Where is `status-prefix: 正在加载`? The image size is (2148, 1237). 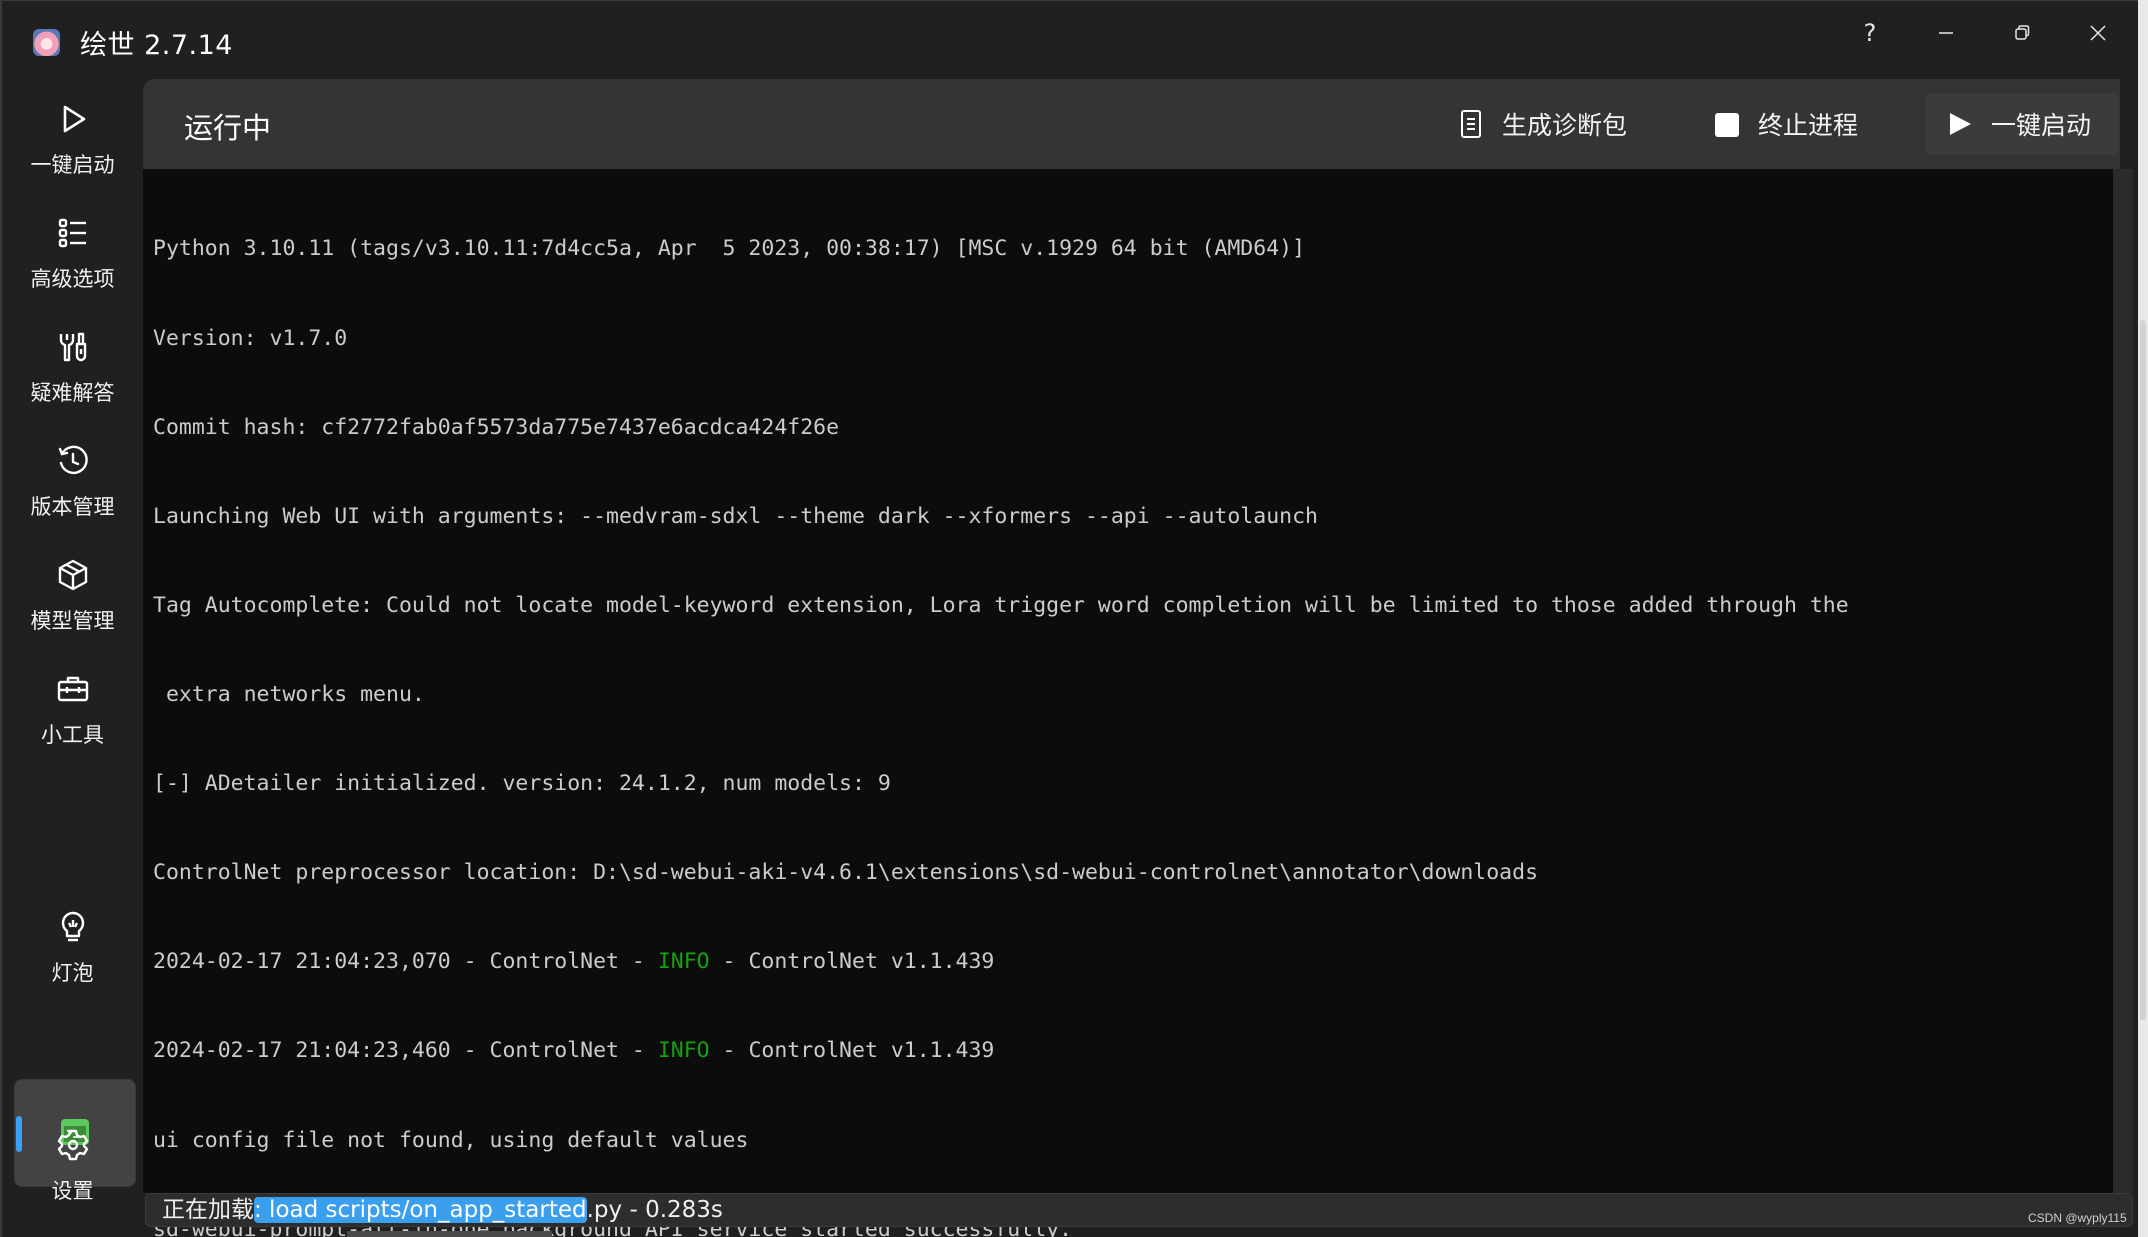
status-prefix: 正在加载 is located at coordinates (208, 1210).